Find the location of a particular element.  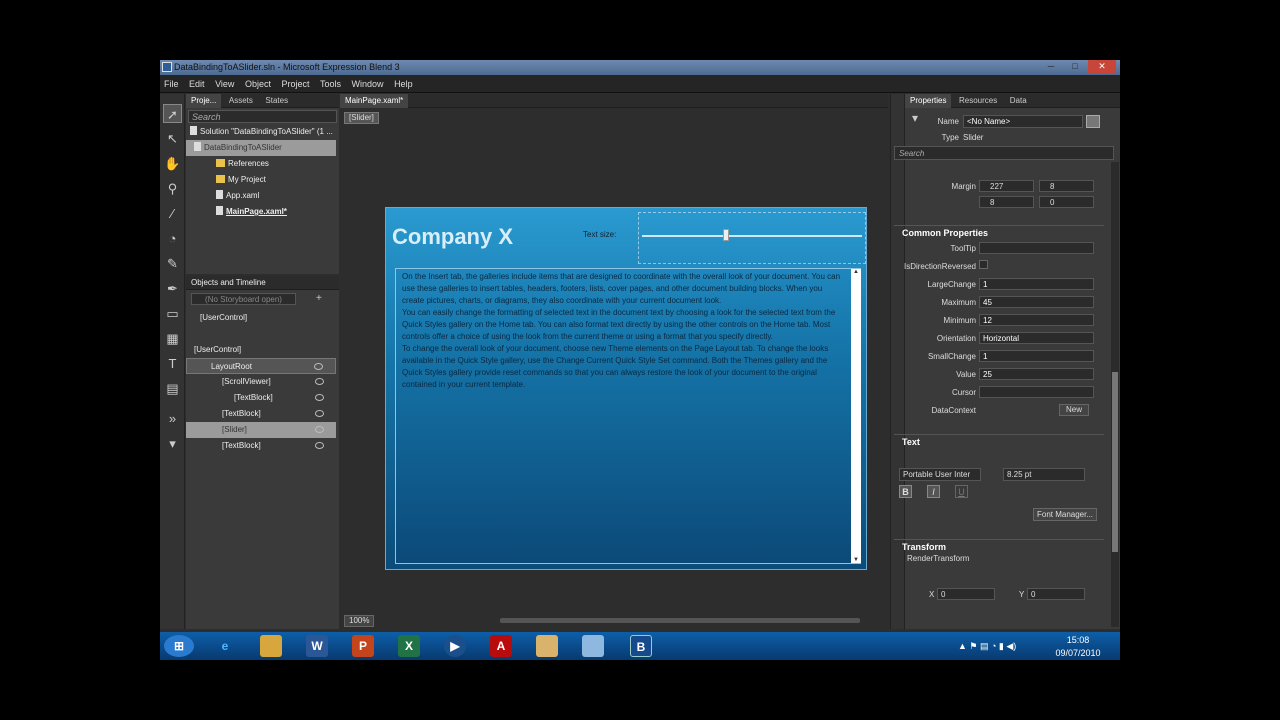

add-storyboard-icon: + is located at coordinates (319, 298).